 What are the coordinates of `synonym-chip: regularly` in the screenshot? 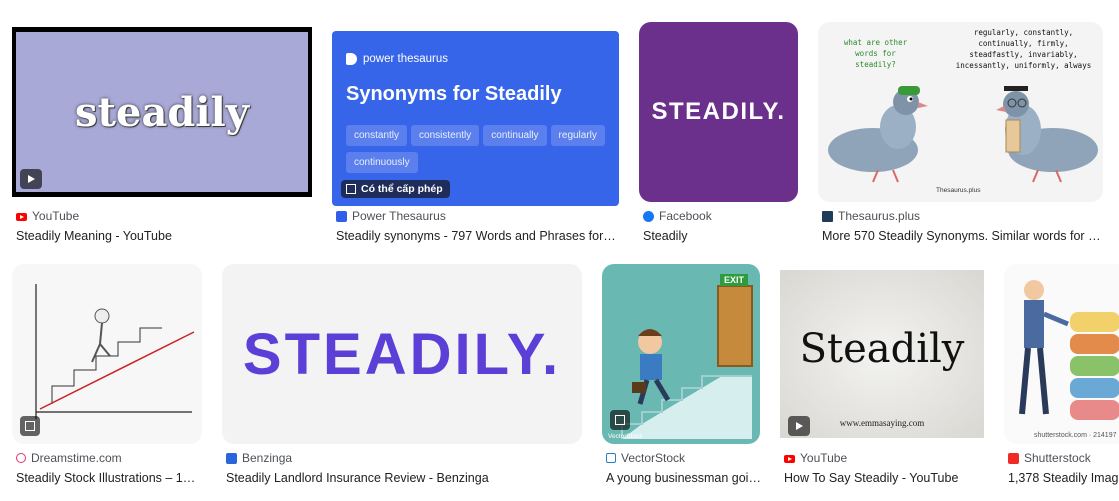 It's located at (577, 135).